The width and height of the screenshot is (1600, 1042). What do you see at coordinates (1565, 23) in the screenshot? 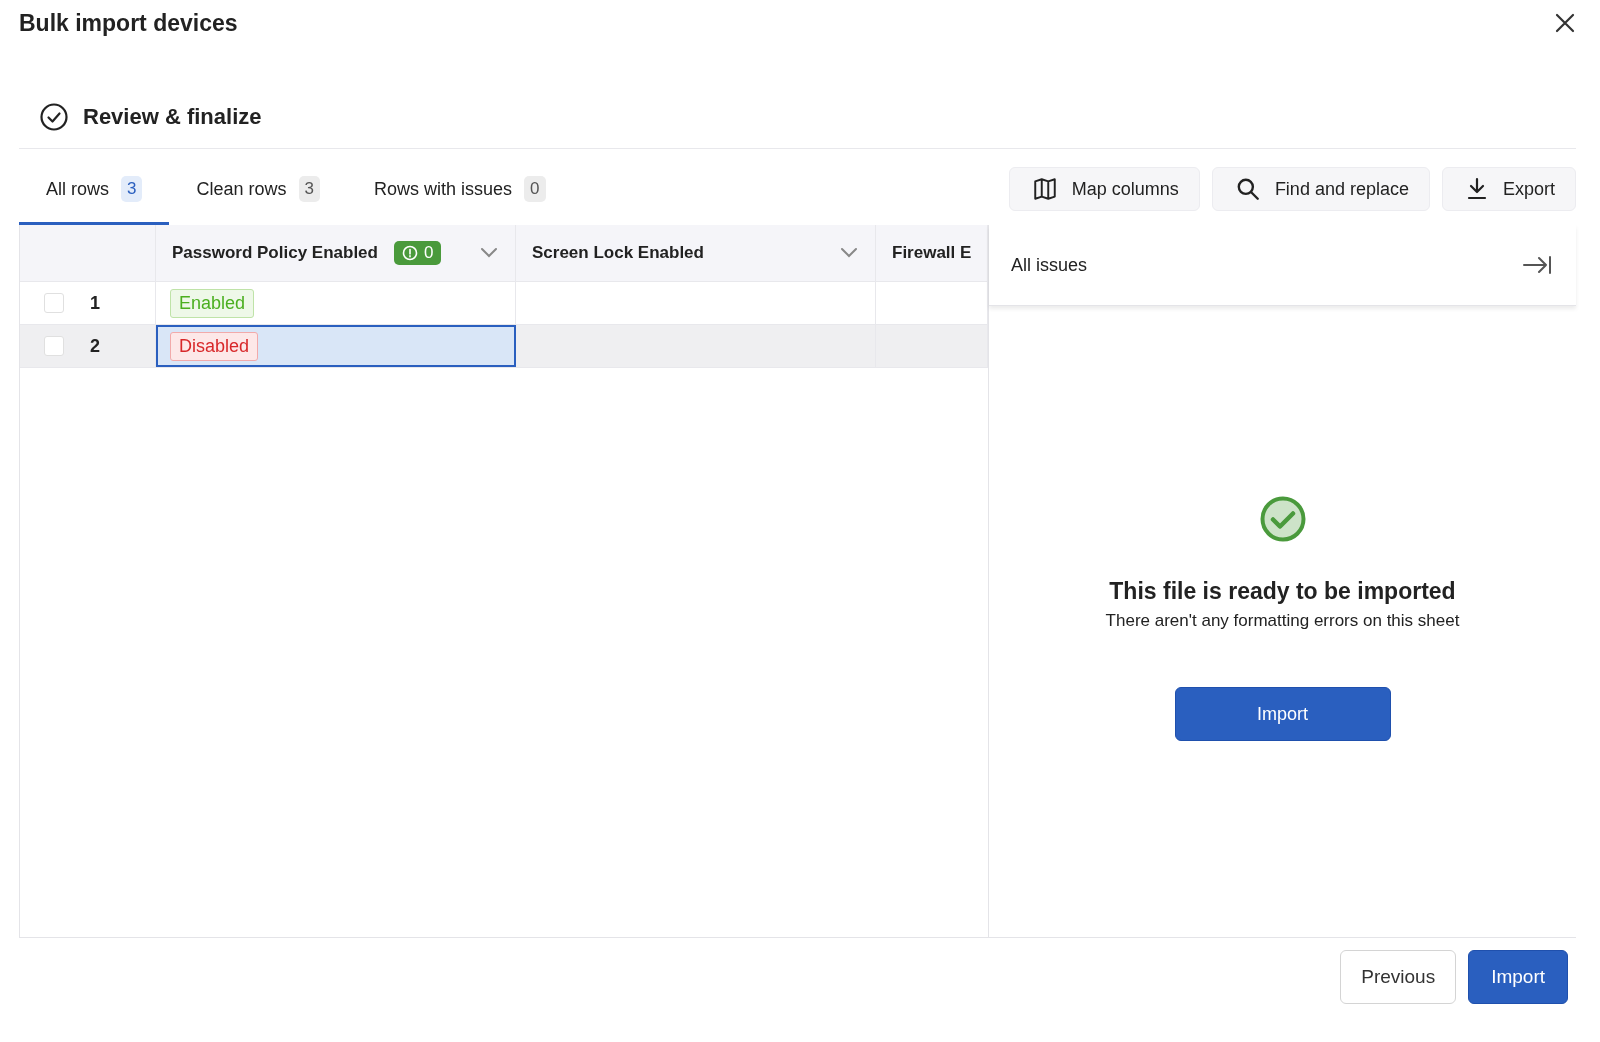
I see `close-icon` at bounding box center [1565, 23].